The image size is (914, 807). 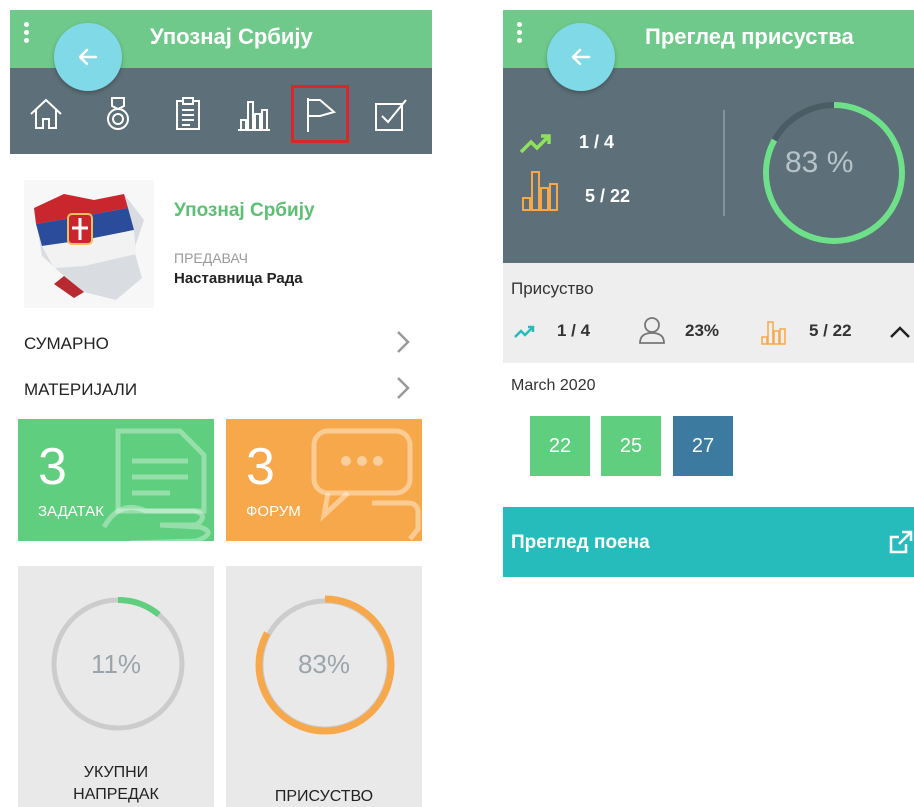 What do you see at coordinates (830, 330) in the screenshot?
I see `attendance-sessions: 5 / 22` at bounding box center [830, 330].